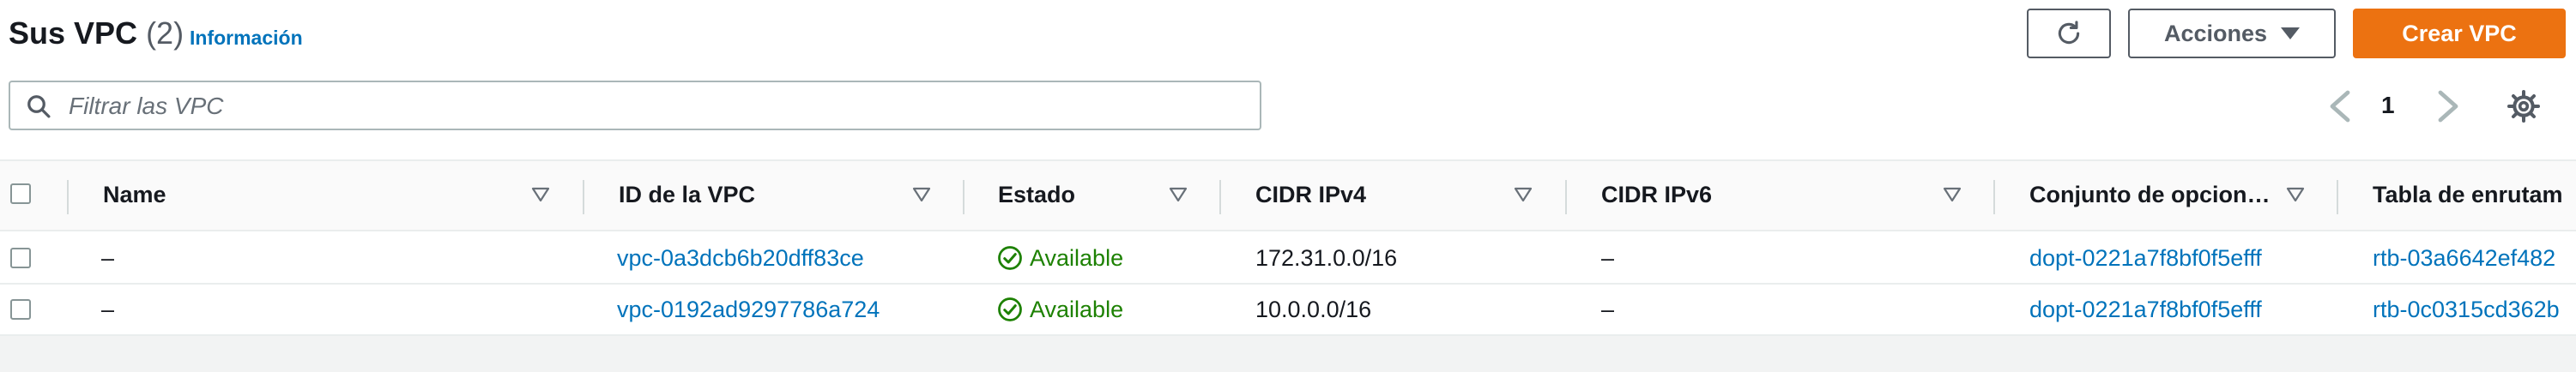  What do you see at coordinates (2468, 195) in the screenshot?
I see `column-header-route-table: Tabla de enrutam` at bounding box center [2468, 195].